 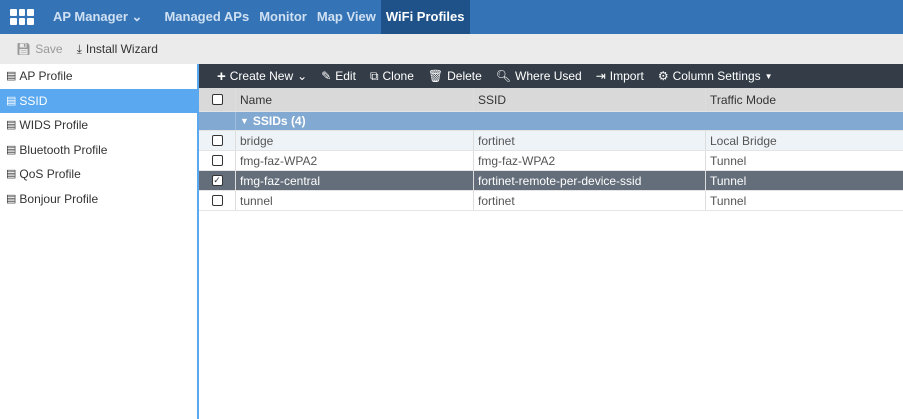 I want to click on column-settings-label: Column Settings, so click(x=716, y=76).